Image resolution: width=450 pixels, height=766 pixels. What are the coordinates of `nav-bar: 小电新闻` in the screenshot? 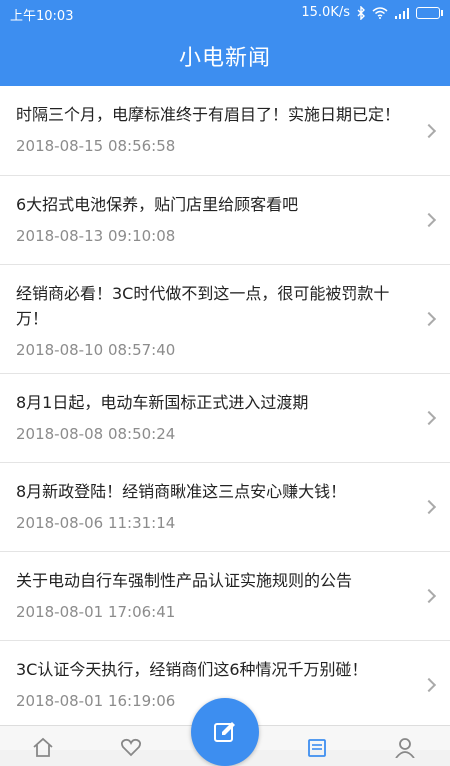 It's located at (225, 56).